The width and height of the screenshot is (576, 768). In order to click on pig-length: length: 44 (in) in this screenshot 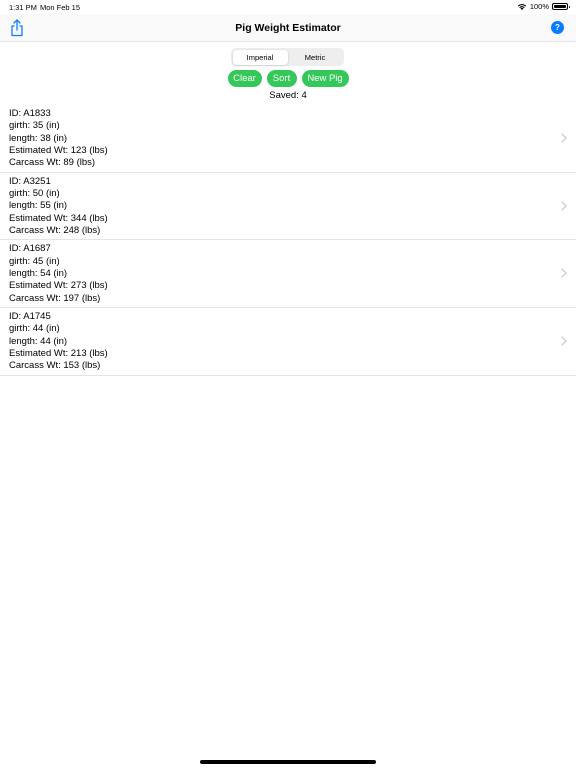, I will do `click(38, 341)`.